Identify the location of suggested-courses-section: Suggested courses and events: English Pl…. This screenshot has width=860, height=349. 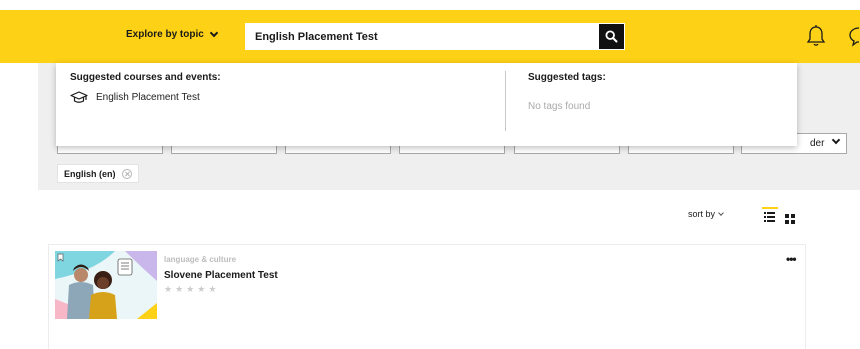
(145, 88).